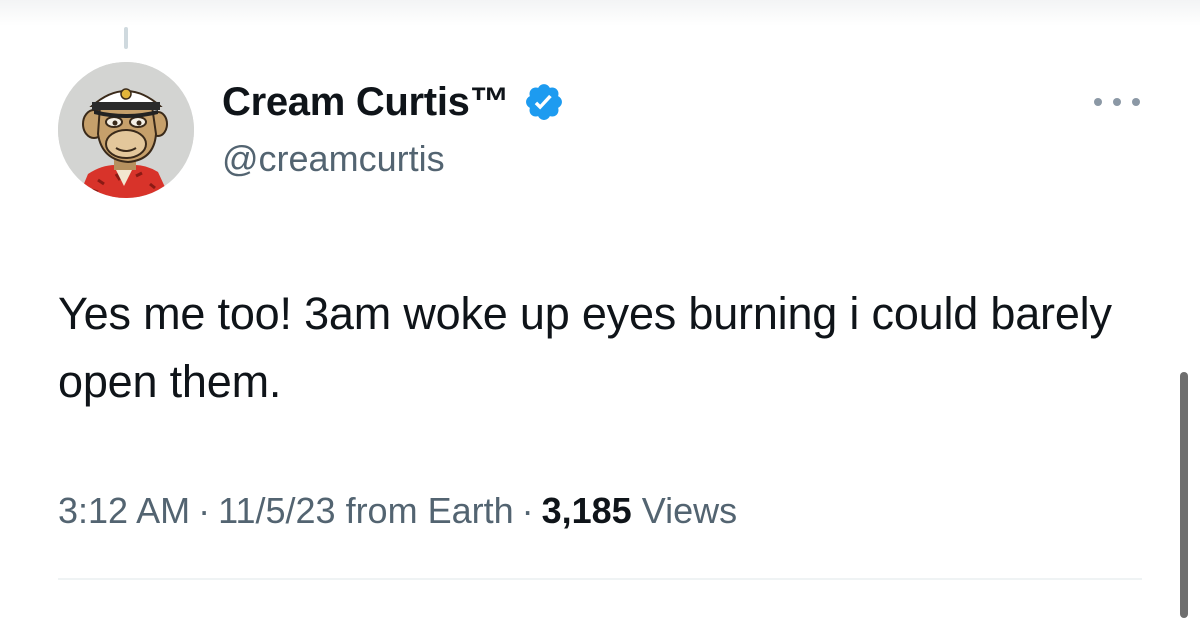 Image resolution: width=1200 pixels, height=618 pixels. I want to click on author-name-row: Cream Curtis™, so click(393, 102).